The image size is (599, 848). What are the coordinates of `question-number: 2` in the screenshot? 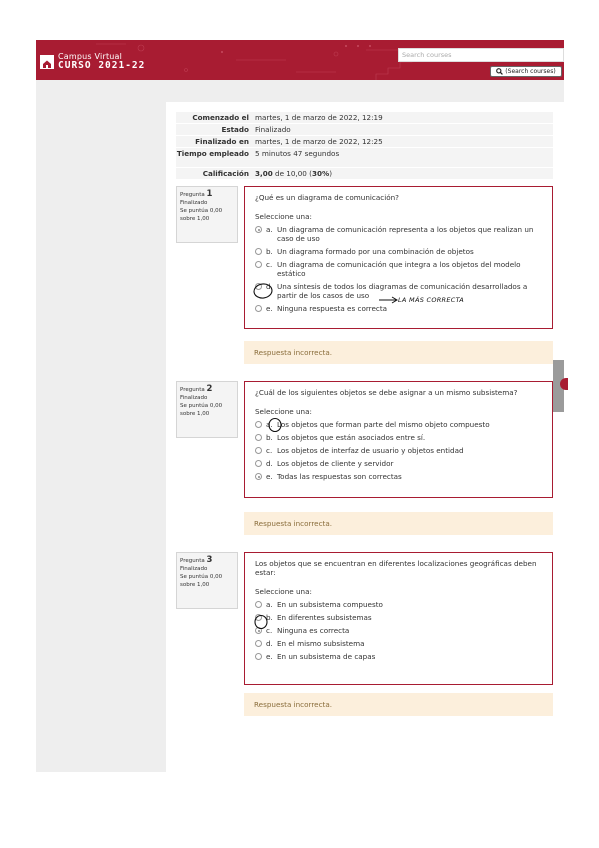 It's located at (209, 389).